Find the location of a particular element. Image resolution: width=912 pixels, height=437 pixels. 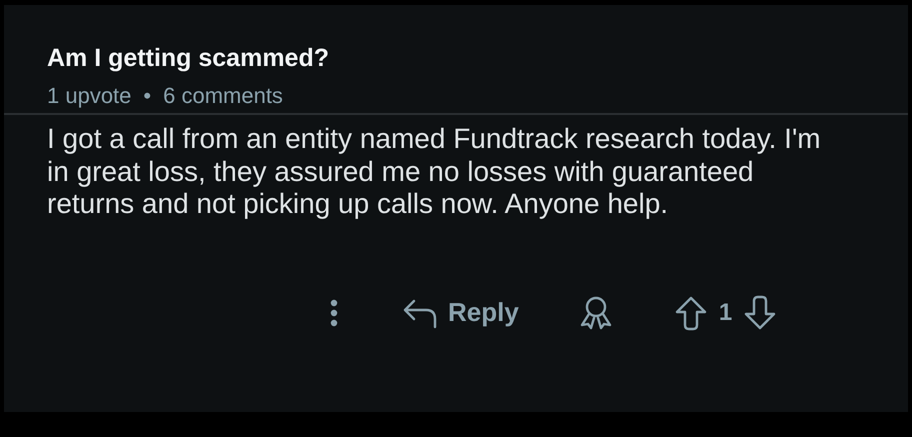

upvote-count: 1 upvote is located at coordinates (89, 96).